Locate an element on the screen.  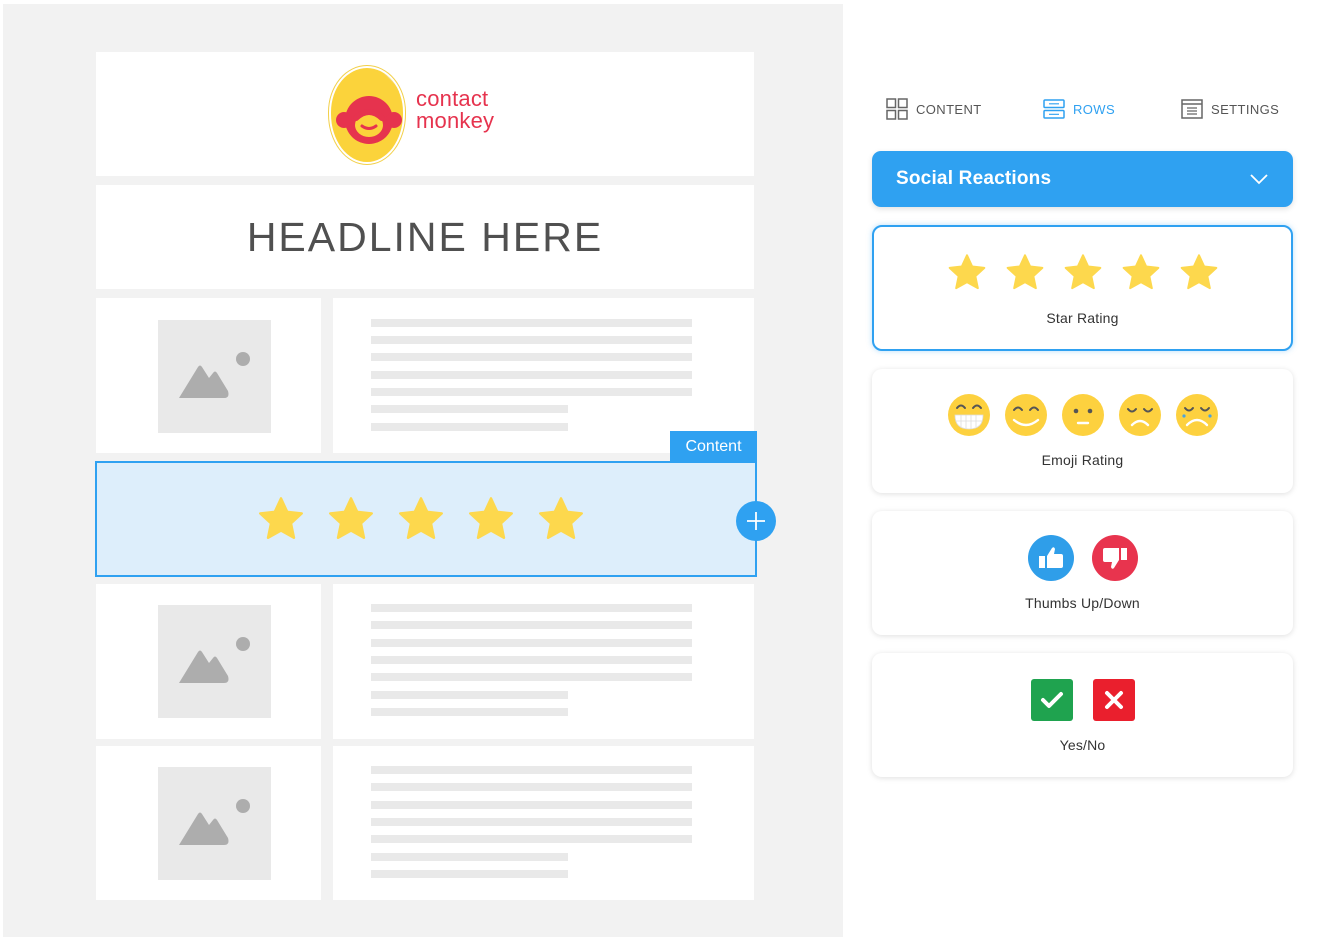
panel-tabs: CONTENT ROWS SETTINGS is located at coordinates (1082, 109).